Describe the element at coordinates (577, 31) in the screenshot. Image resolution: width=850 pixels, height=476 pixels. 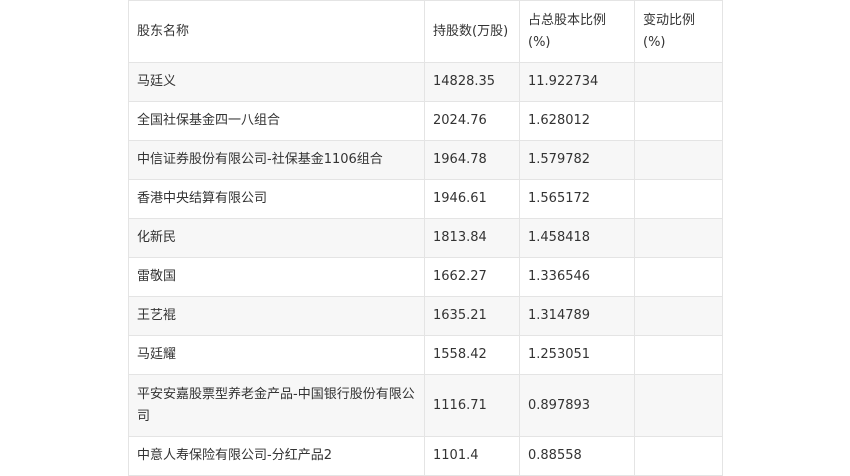
I see `header-share-ratio: 占总股本比例(%)` at that location.